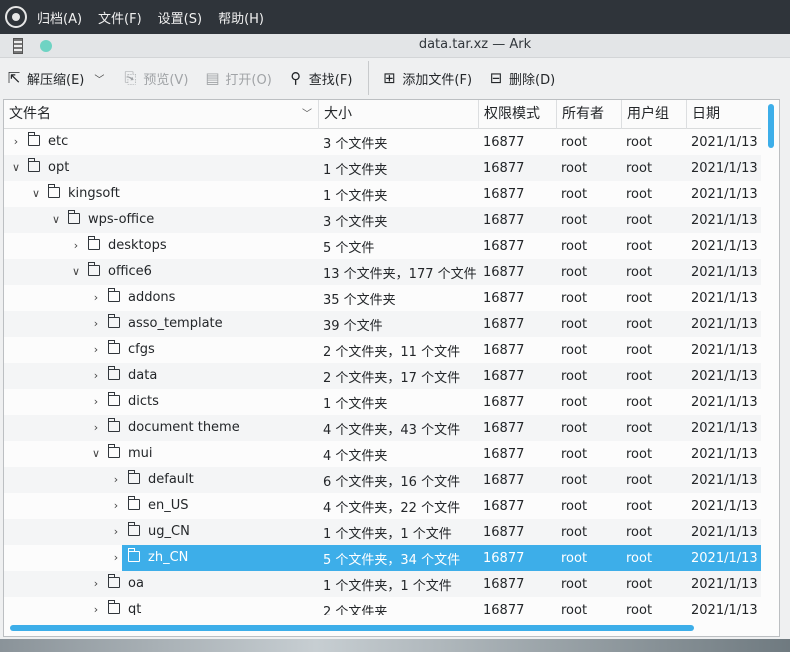  Describe the element at coordinates (212, 78) in the screenshot. I see `open-icon: ▤` at that location.